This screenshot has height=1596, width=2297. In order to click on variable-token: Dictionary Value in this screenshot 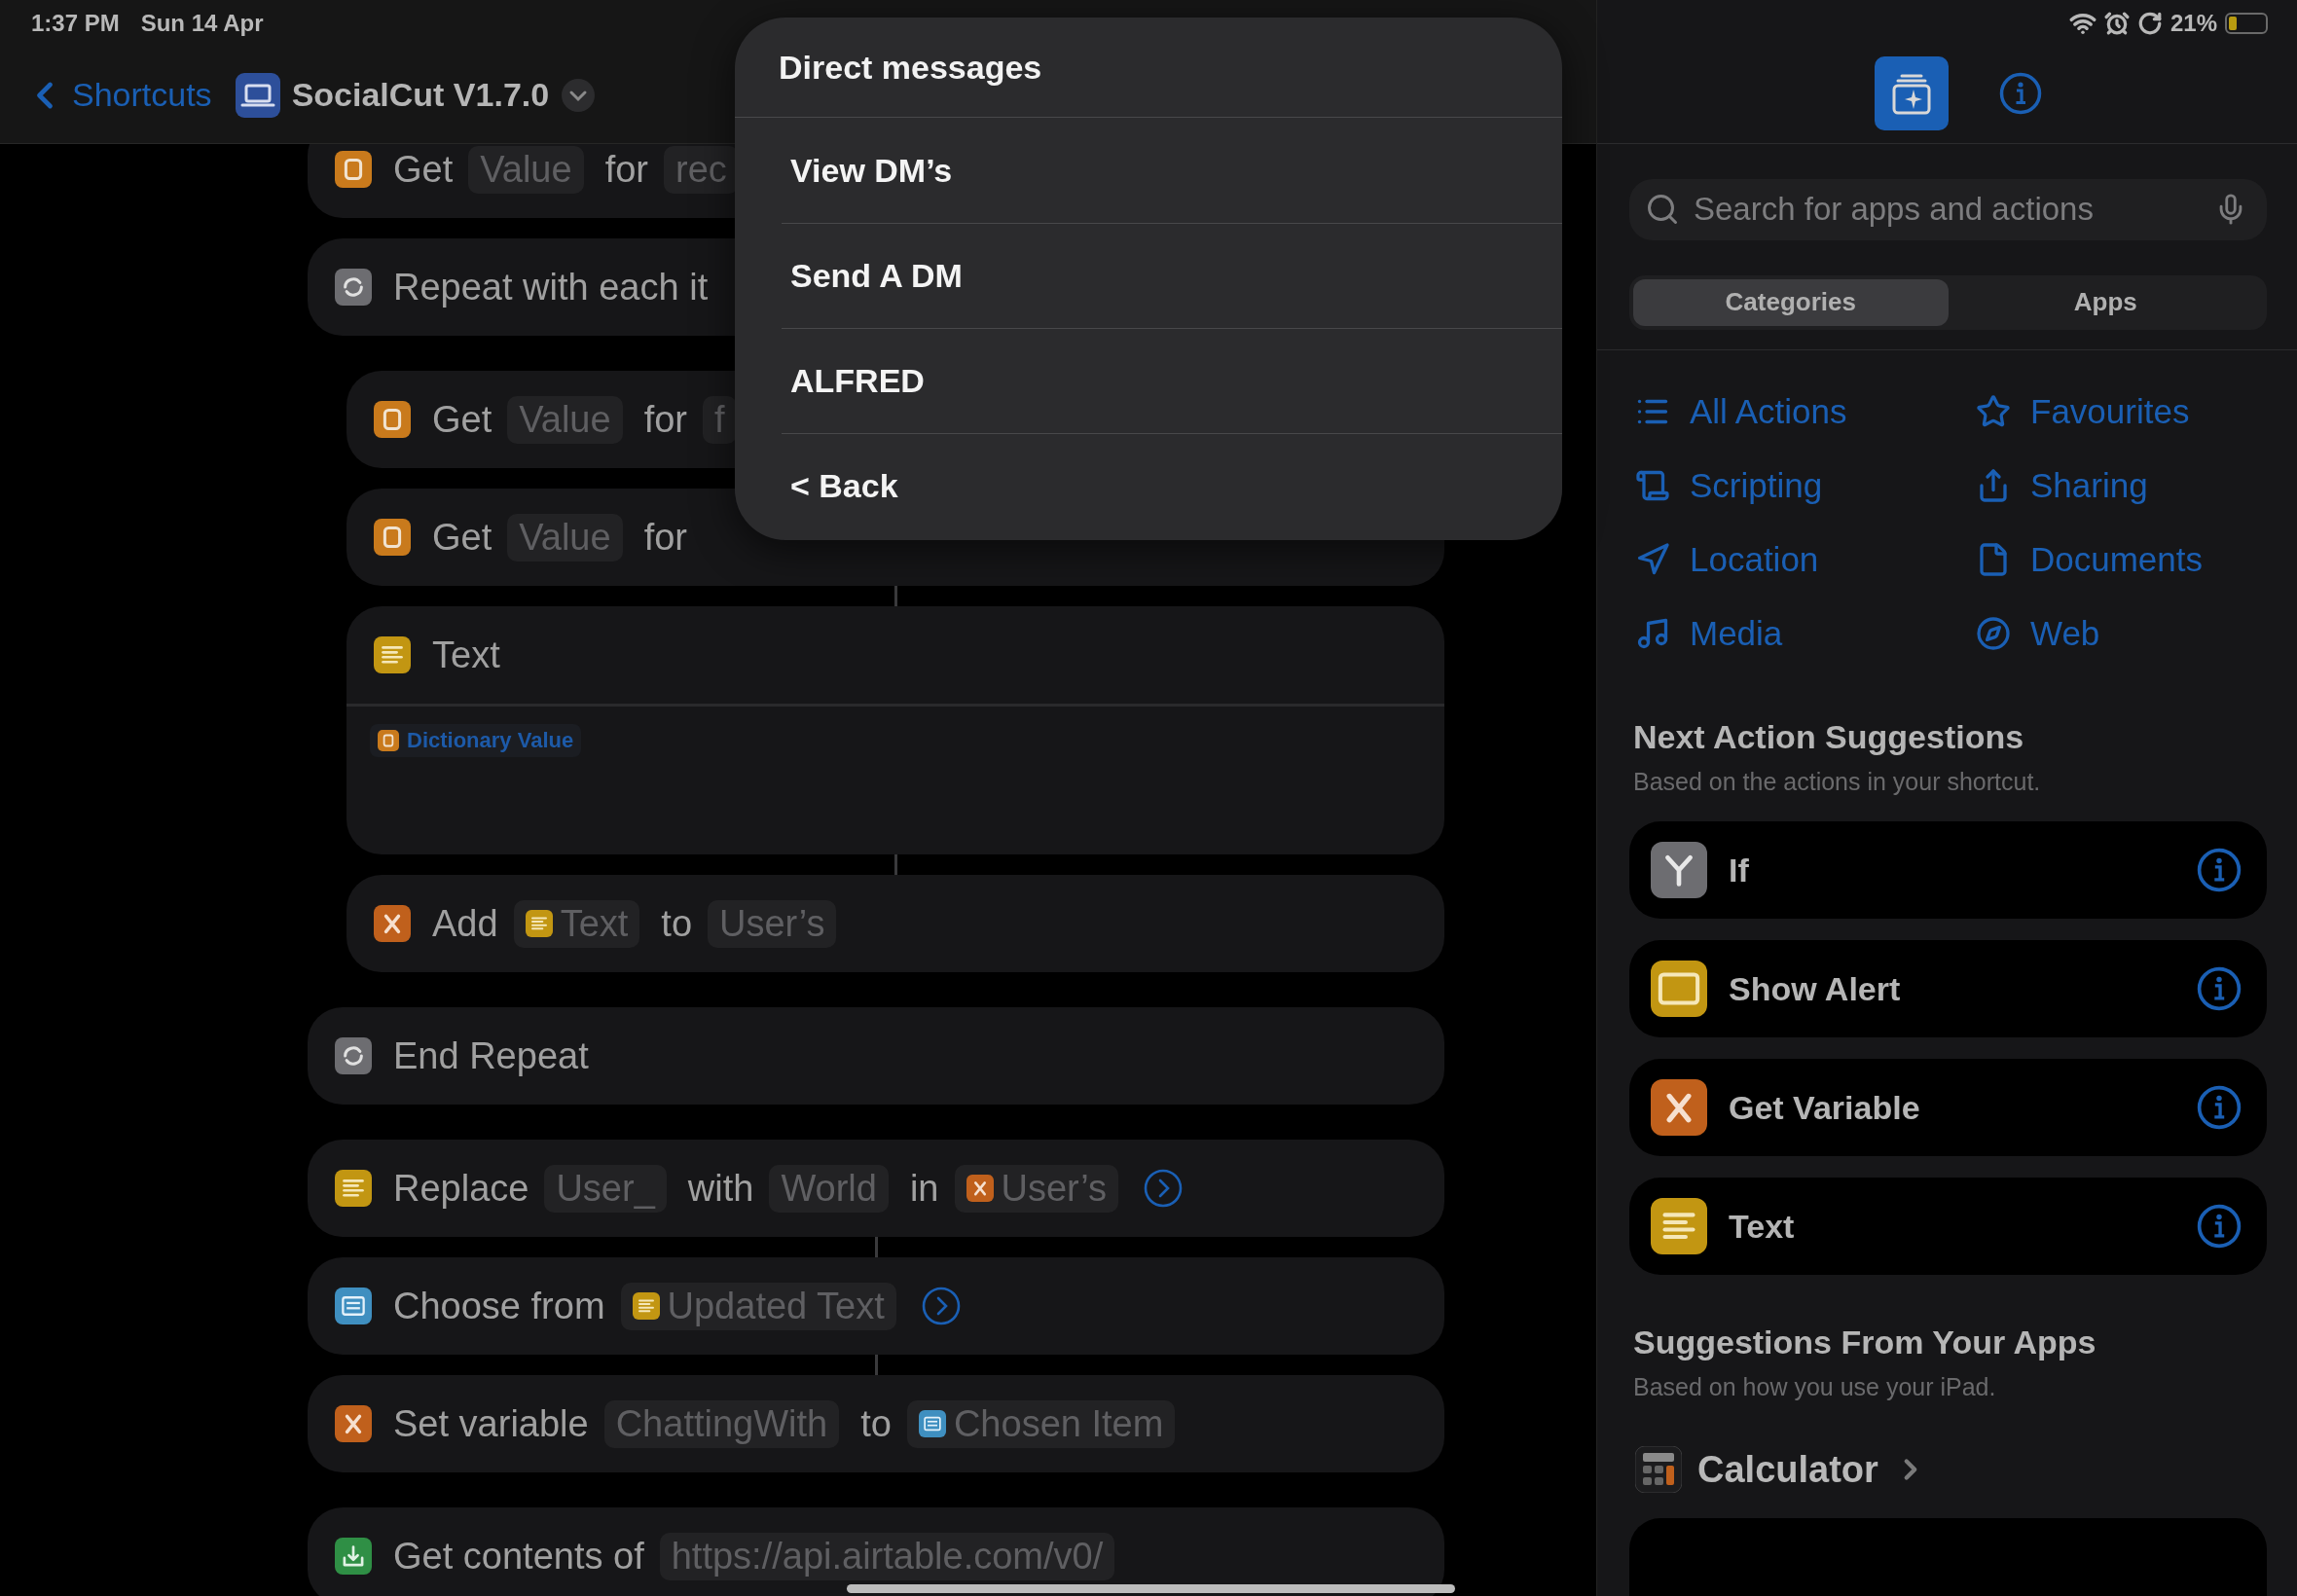, I will do `click(476, 740)`.